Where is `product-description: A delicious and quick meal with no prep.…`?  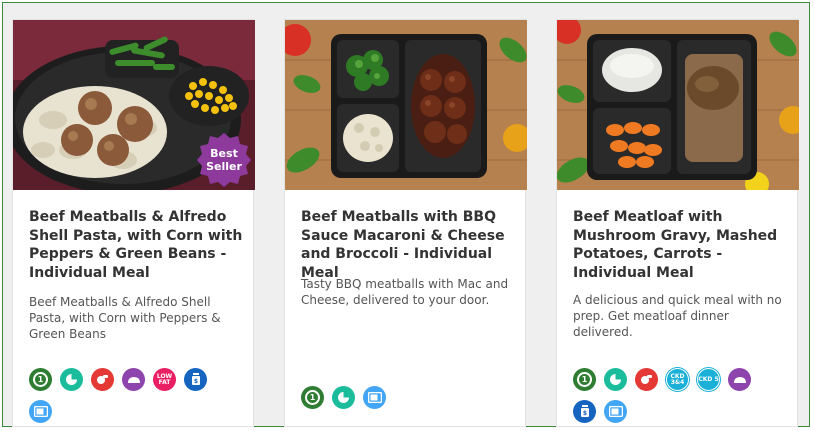
product-description: A delicious and quick meal with no prep.… is located at coordinates (677, 316).